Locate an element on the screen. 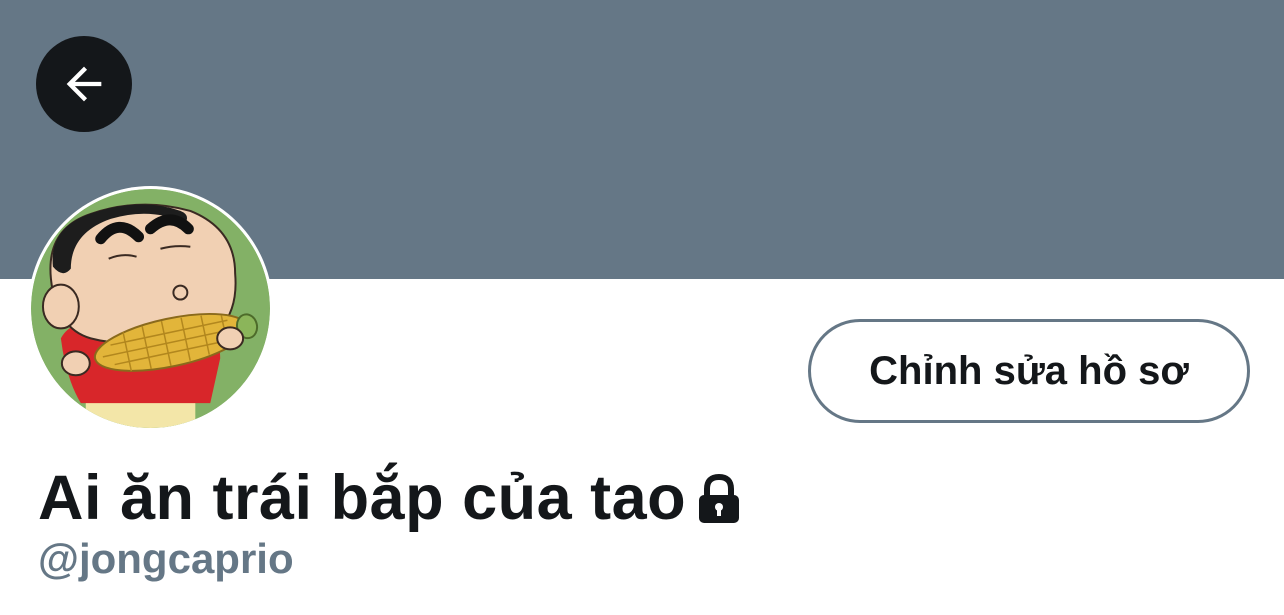 Image resolution: width=1284 pixels, height=615 pixels. avatar is located at coordinates (150, 308).